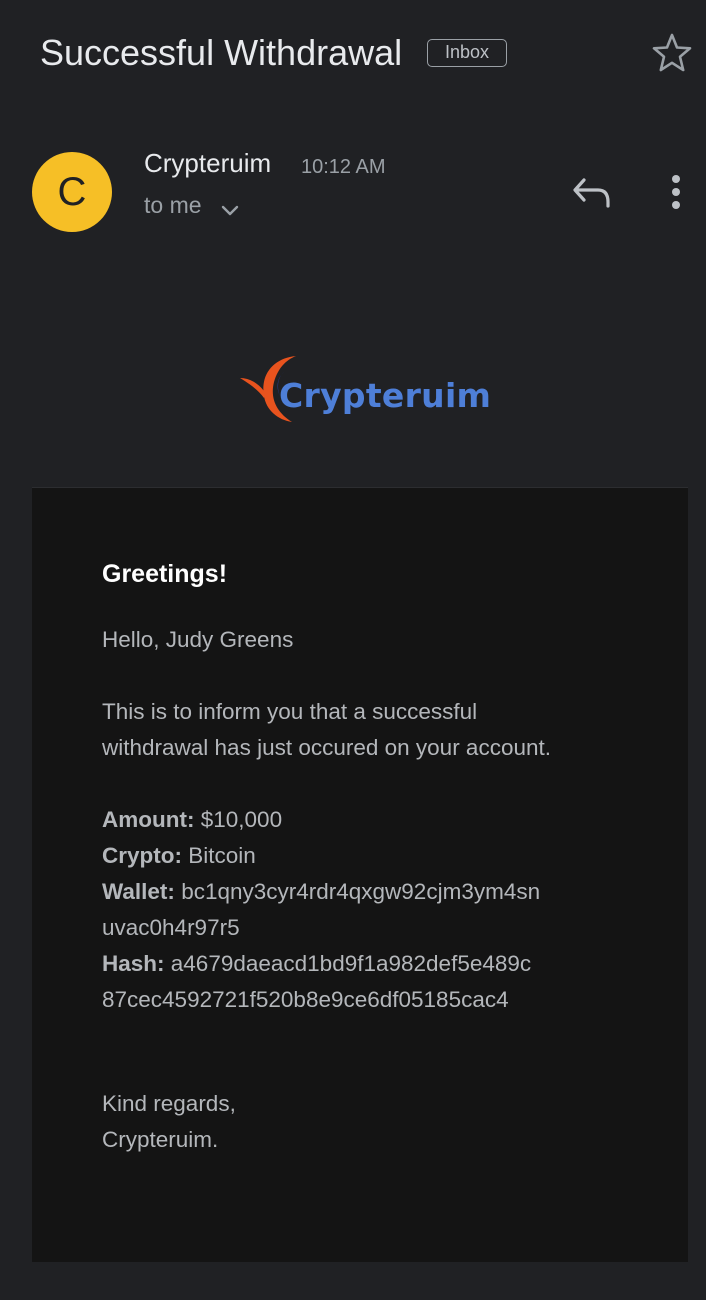 Image resolution: width=706 pixels, height=1300 pixels. Describe the element at coordinates (221, 52) in the screenshot. I see `email-subject: Successful Withdrawal` at that location.